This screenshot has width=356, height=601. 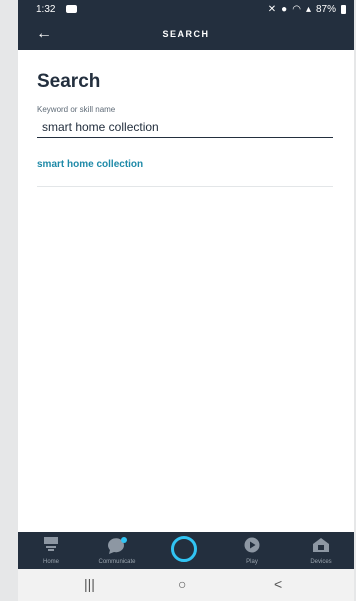 What do you see at coordinates (71, 9) in the screenshot?
I see `message-notification-icon` at bounding box center [71, 9].